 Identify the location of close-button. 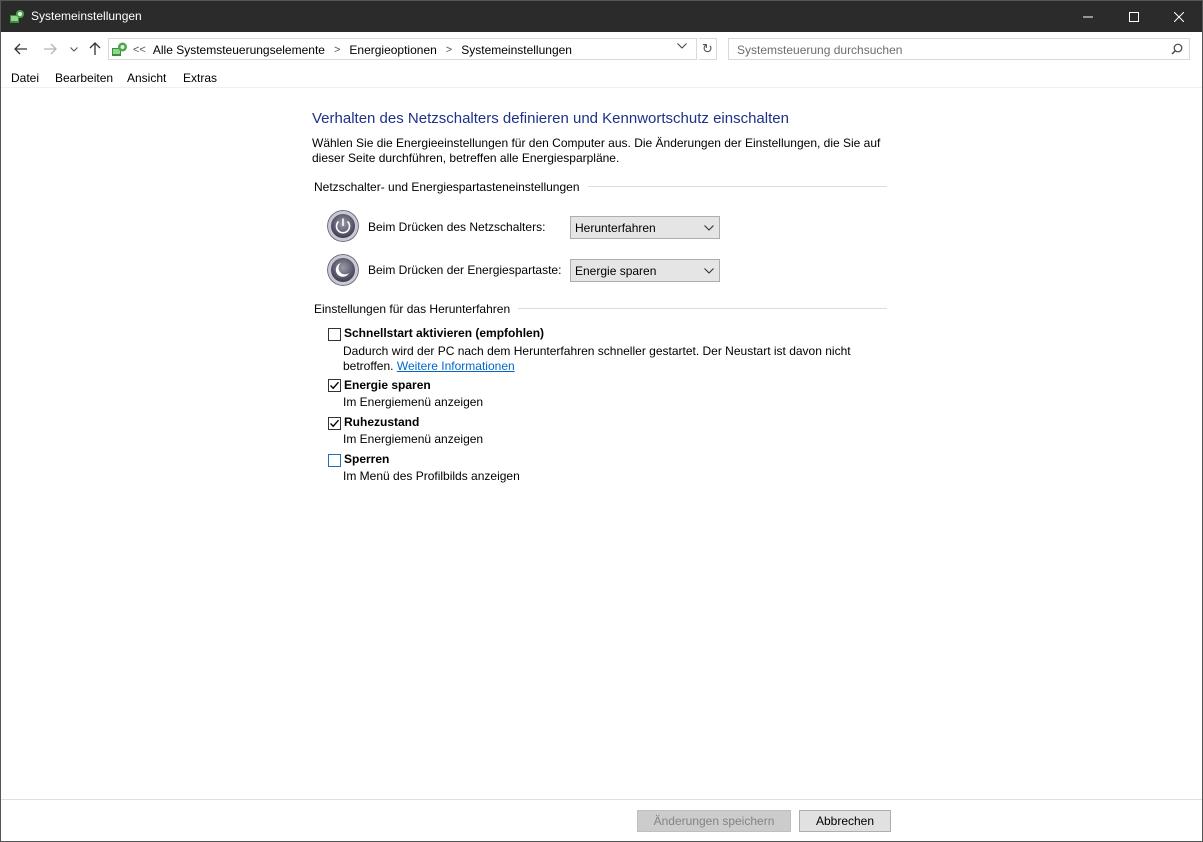
(1179, 16).